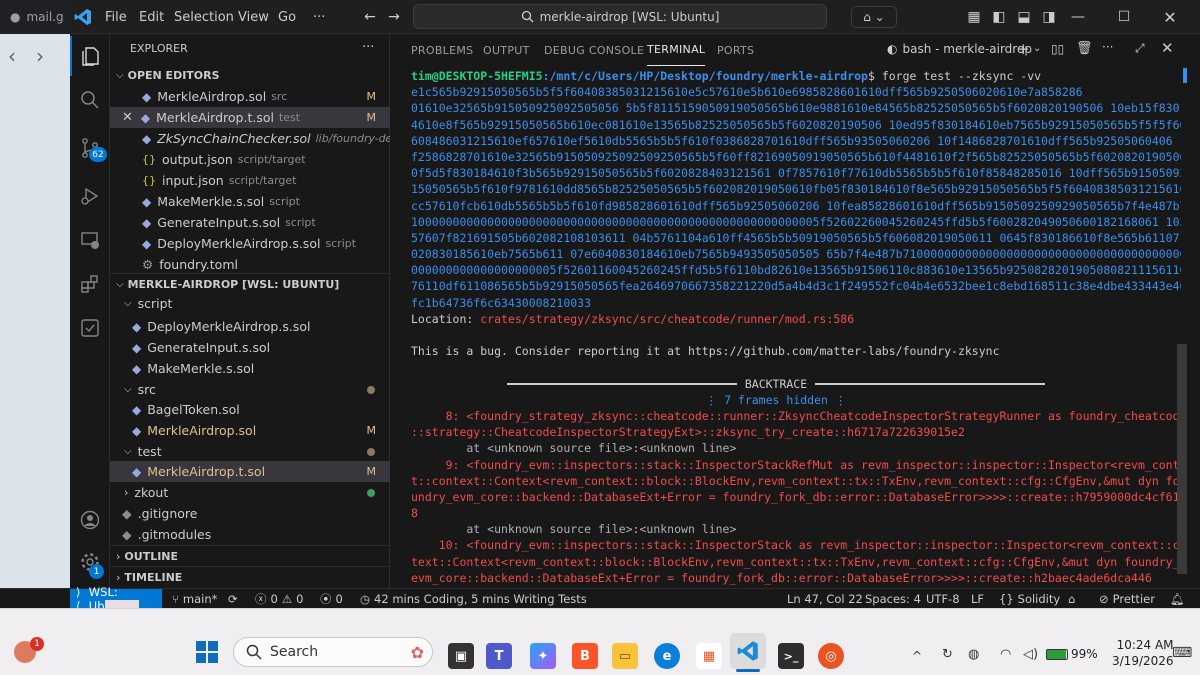 Image resolution: width=1200 pixels, height=675 pixels. I want to click on open-editor-item: ⚙ foundry.toml, so click(250, 264).